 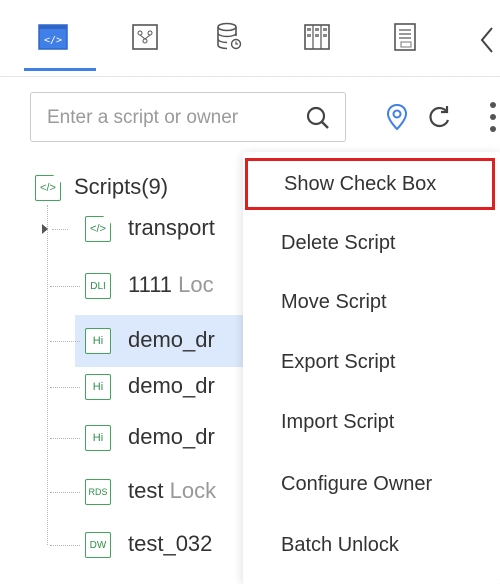 I want to click on document-icon, so click(x=405, y=37).